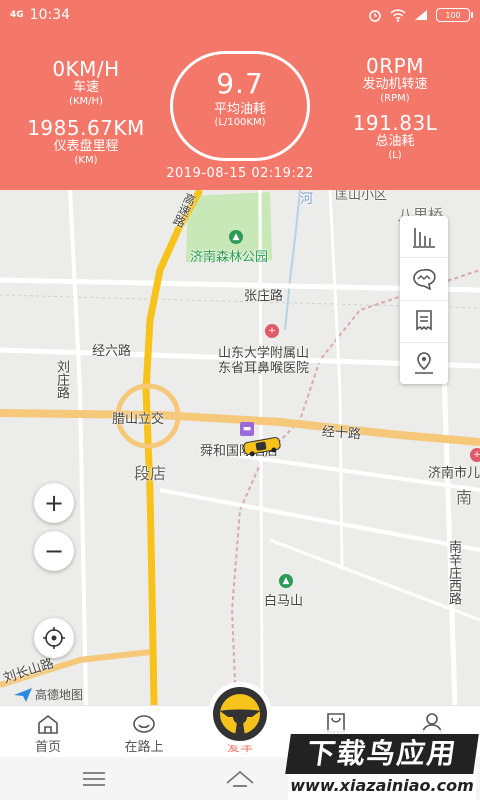 This screenshot has width=480, height=800. Describe the element at coordinates (54, 551) in the screenshot. I see `zoom-out-button: −` at that location.